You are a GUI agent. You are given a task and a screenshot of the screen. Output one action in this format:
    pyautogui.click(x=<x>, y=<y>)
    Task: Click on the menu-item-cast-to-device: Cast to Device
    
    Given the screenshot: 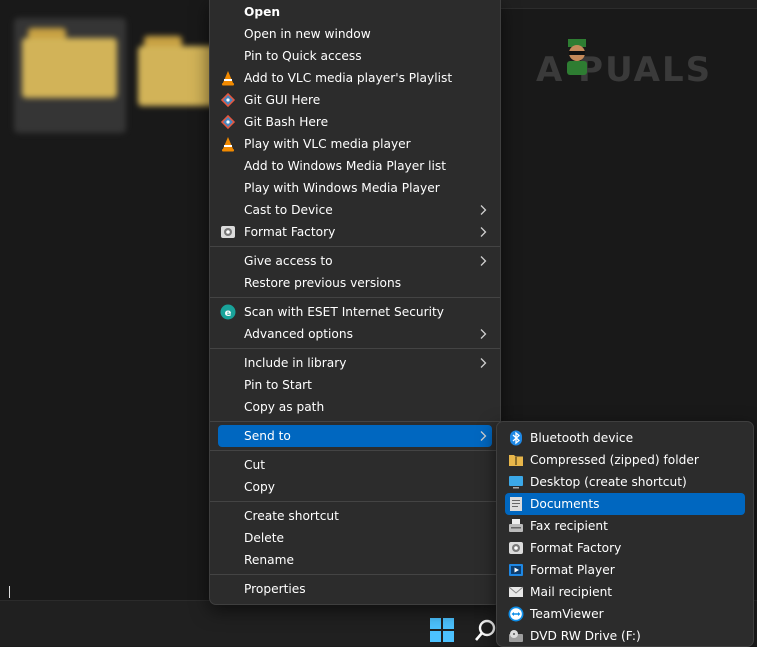 What is the action you would take?
    pyautogui.click(x=355, y=210)
    